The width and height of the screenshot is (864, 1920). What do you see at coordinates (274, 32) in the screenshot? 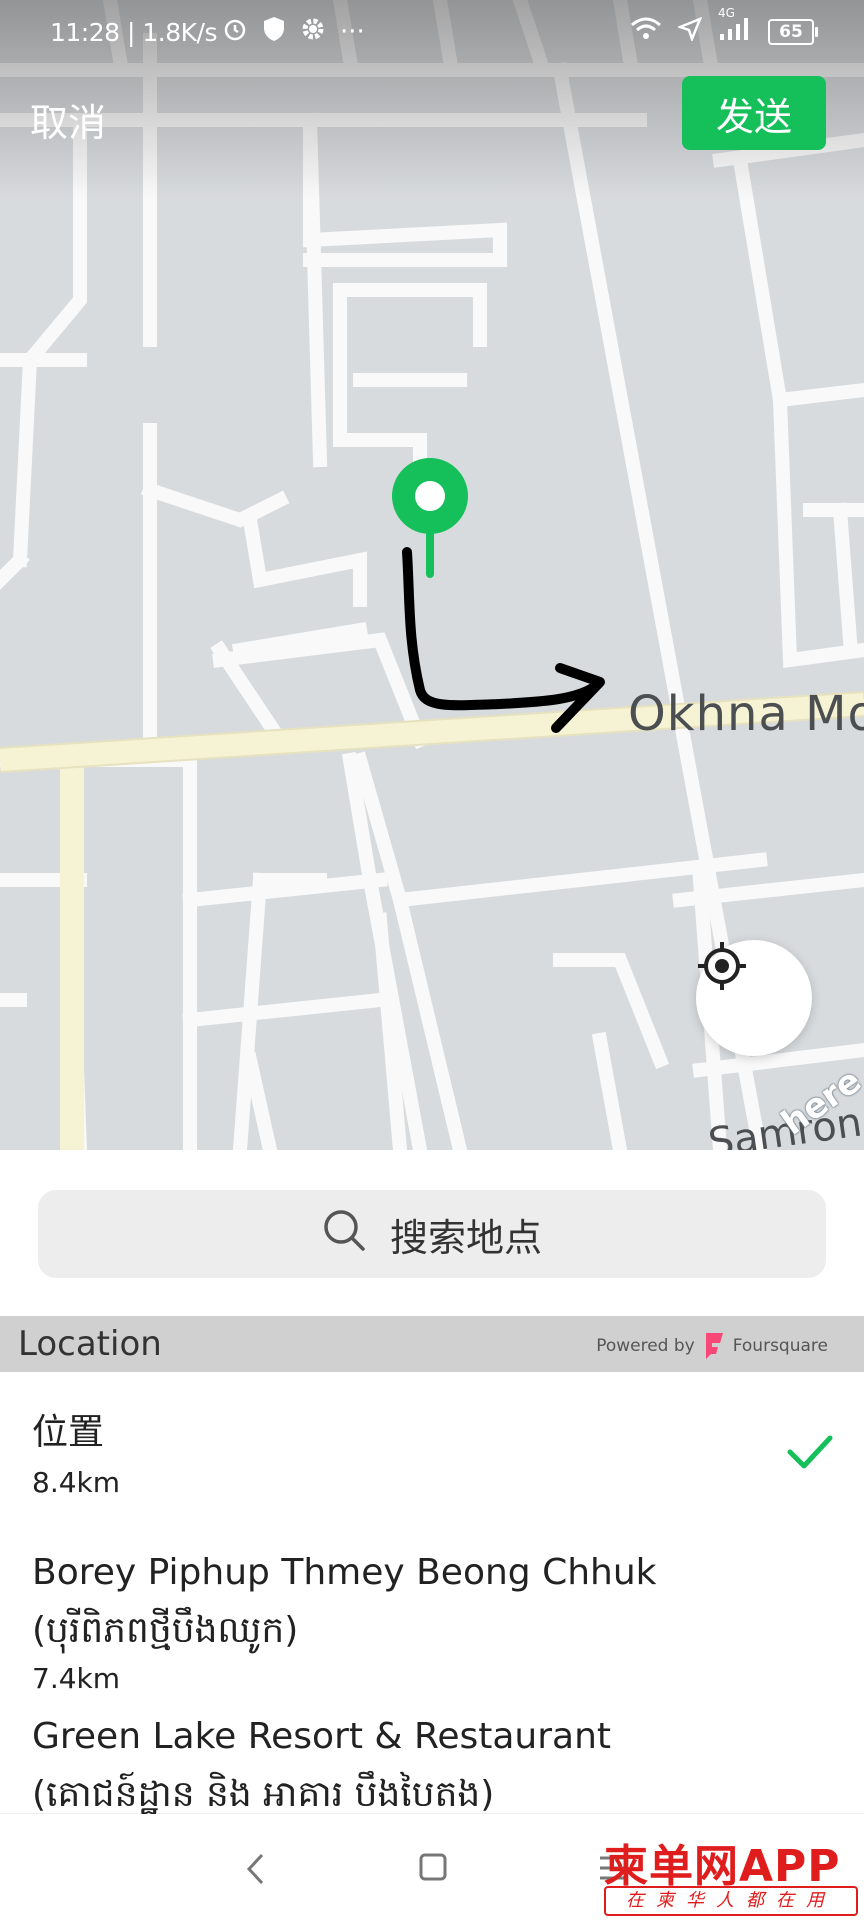
I see `shield-icon` at bounding box center [274, 32].